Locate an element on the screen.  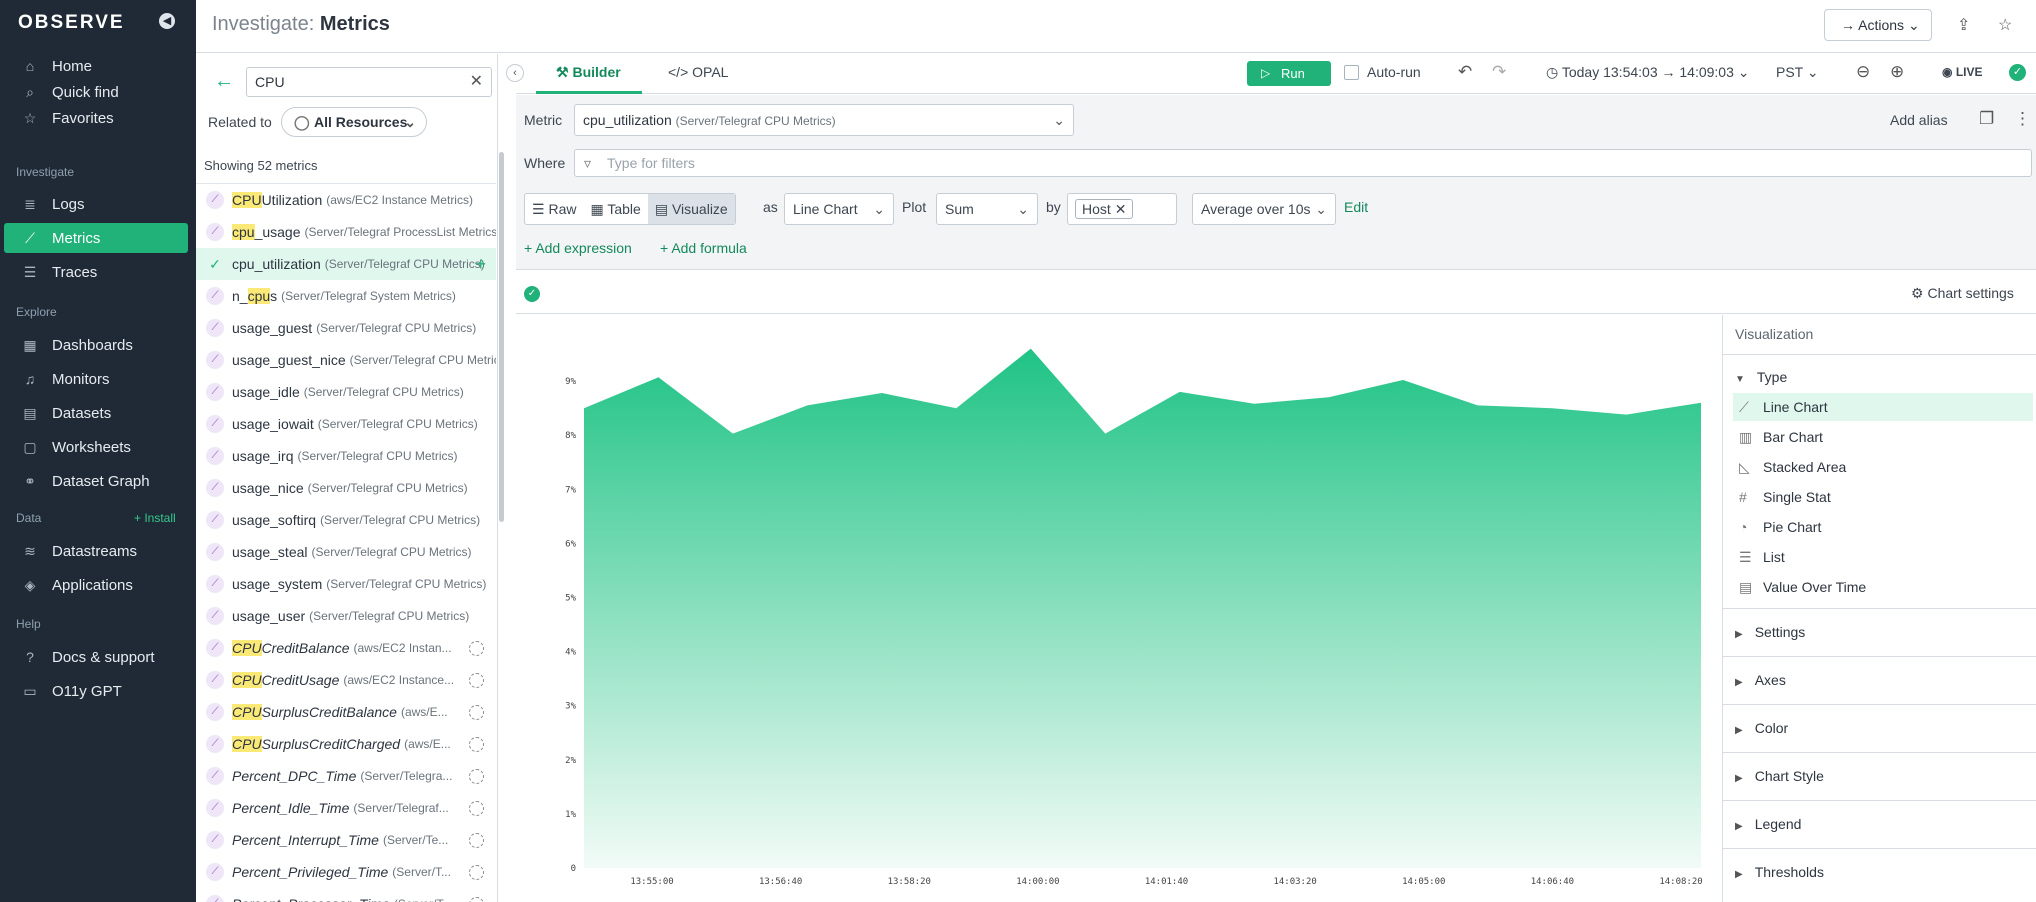
chevron-down-icon: ⌄ is located at coordinates (1321, 209).